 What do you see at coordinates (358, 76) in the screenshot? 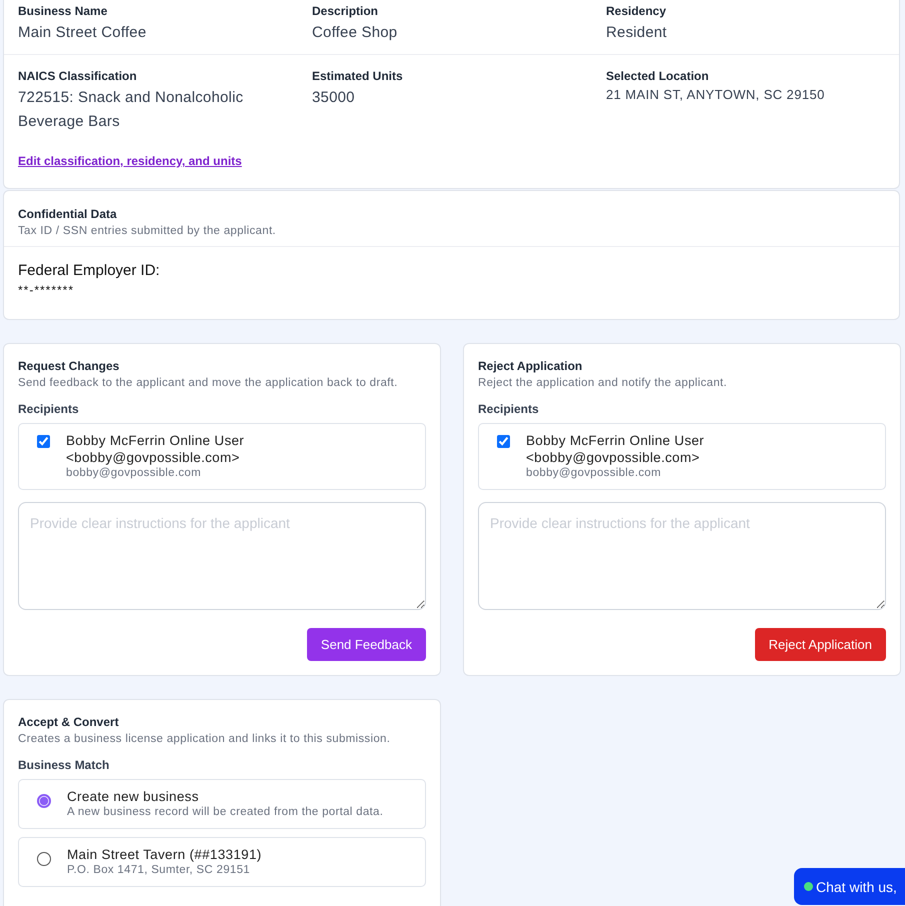
I see `field-label: Estimated Units` at bounding box center [358, 76].